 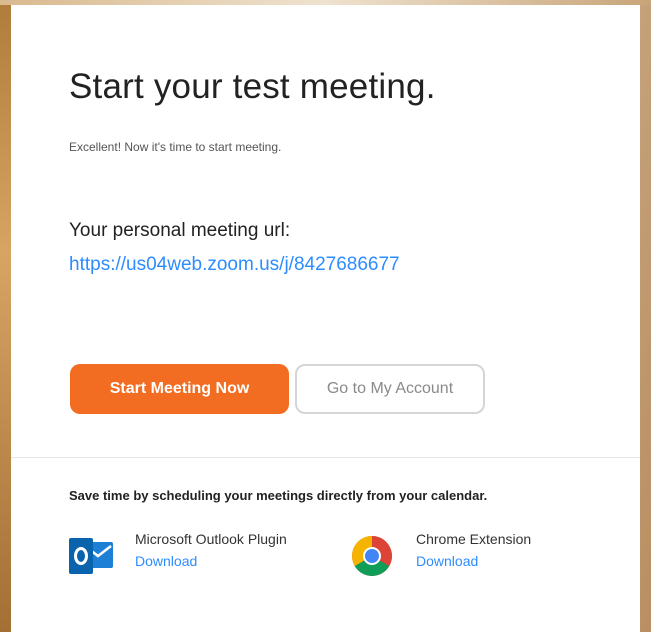 What do you see at coordinates (447, 561) in the screenshot?
I see `chrome-download-link: Download` at bounding box center [447, 561].